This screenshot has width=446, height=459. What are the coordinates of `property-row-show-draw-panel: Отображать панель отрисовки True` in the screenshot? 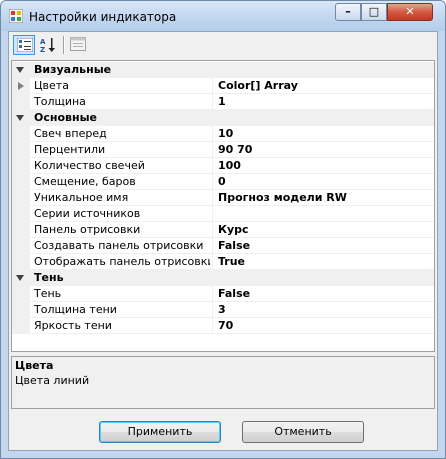 It's located at (223, 262).